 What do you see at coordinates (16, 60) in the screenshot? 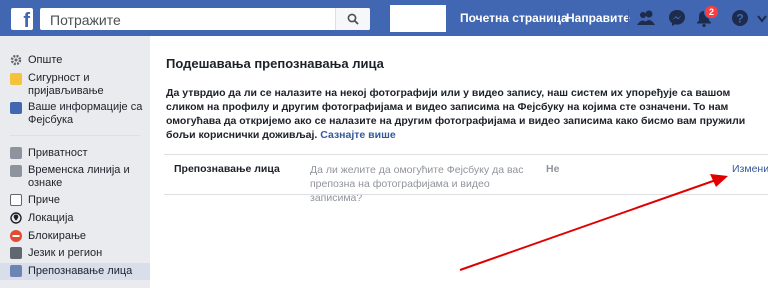
I see `gear-icon` at bounding box center [16, 60].